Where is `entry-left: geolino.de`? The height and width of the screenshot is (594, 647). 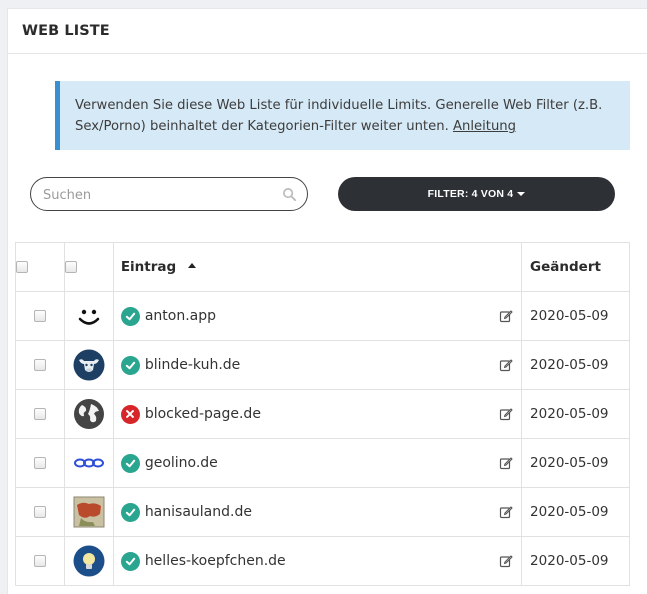
entry-left: geolino.de is located at coordinates (169, 463).